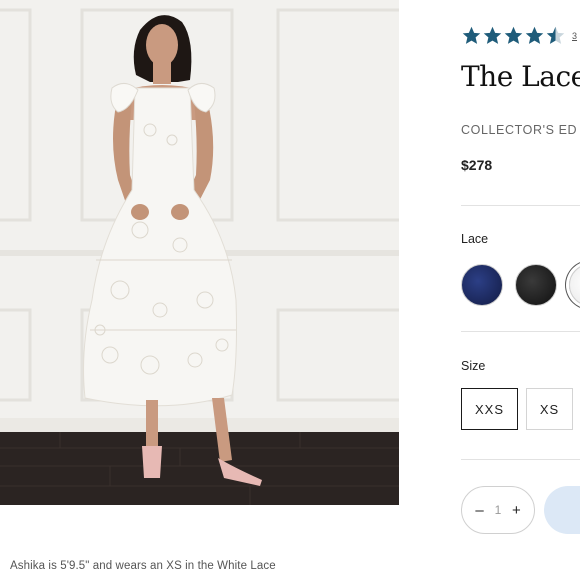 The height and width of the screenshot is (580, 580). Describe the element at coordinates (549, 409) in the screenshot. I see `size-button-xs: XS` at that location.